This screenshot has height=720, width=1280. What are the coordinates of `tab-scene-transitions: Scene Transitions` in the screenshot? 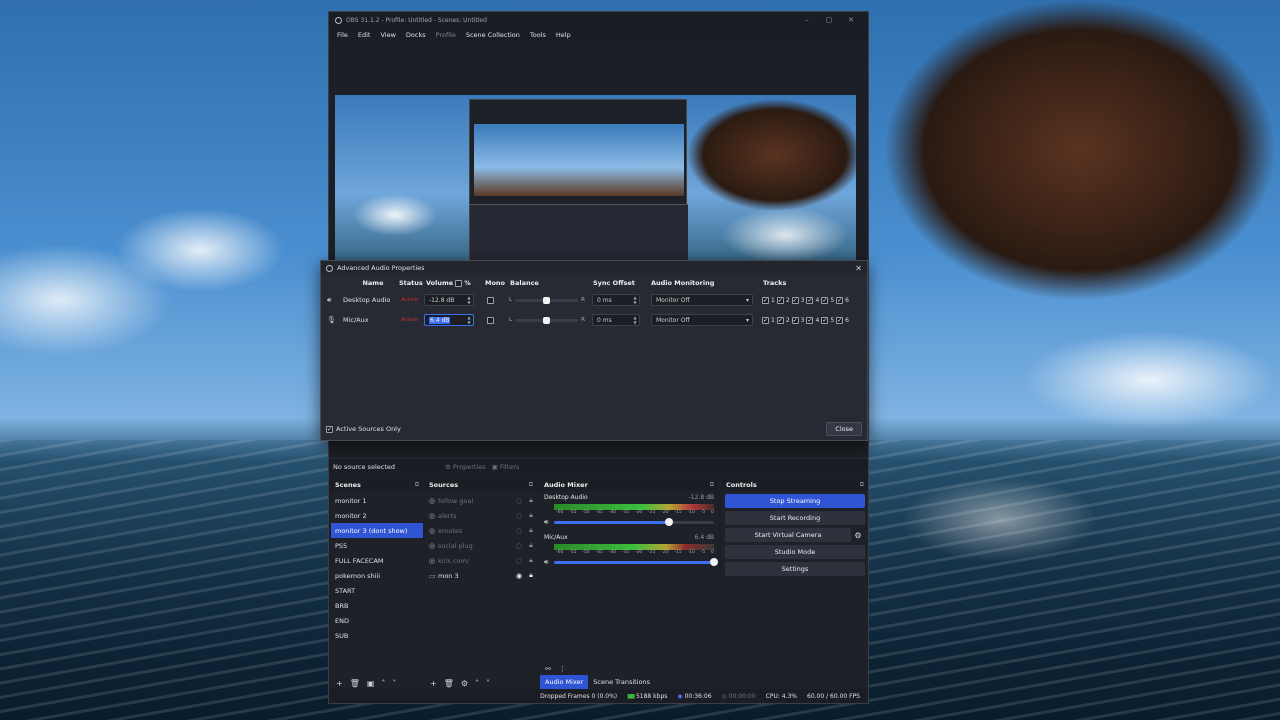 It's located at (621, 682).